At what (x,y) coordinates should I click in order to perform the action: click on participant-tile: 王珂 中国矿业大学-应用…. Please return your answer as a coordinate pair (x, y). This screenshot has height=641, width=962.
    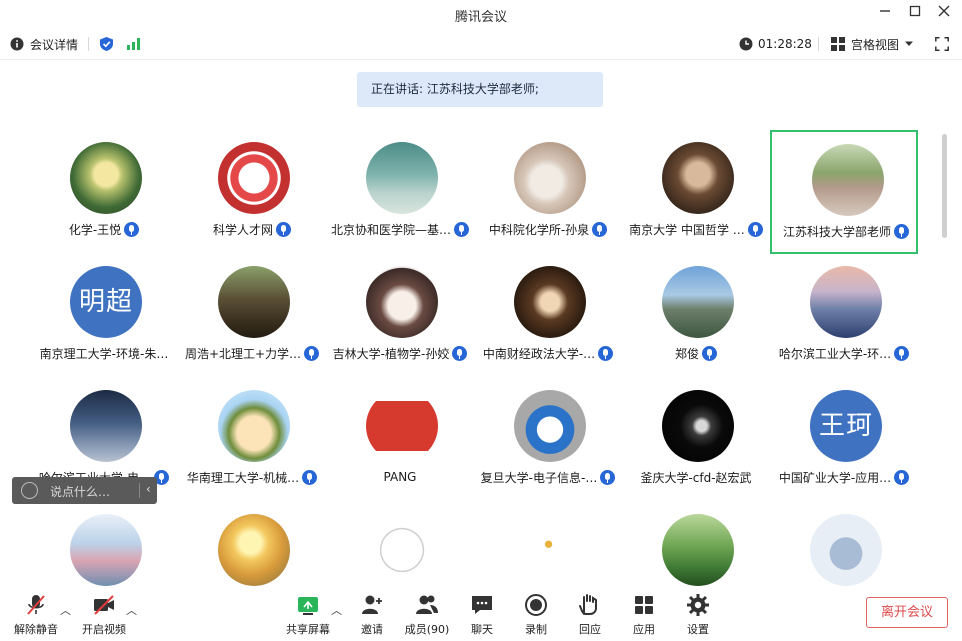
    Looking at the image, I should click on (844, 440).